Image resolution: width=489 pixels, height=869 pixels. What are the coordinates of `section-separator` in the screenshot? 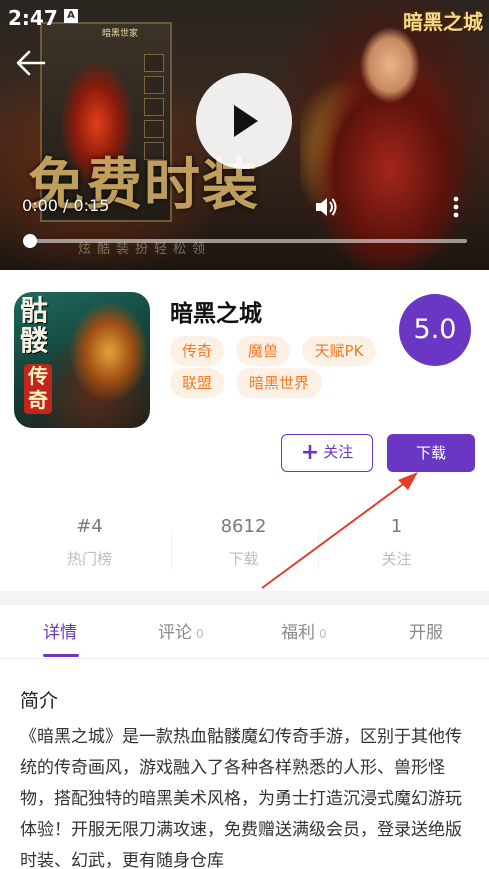 It's located at (244, 598).